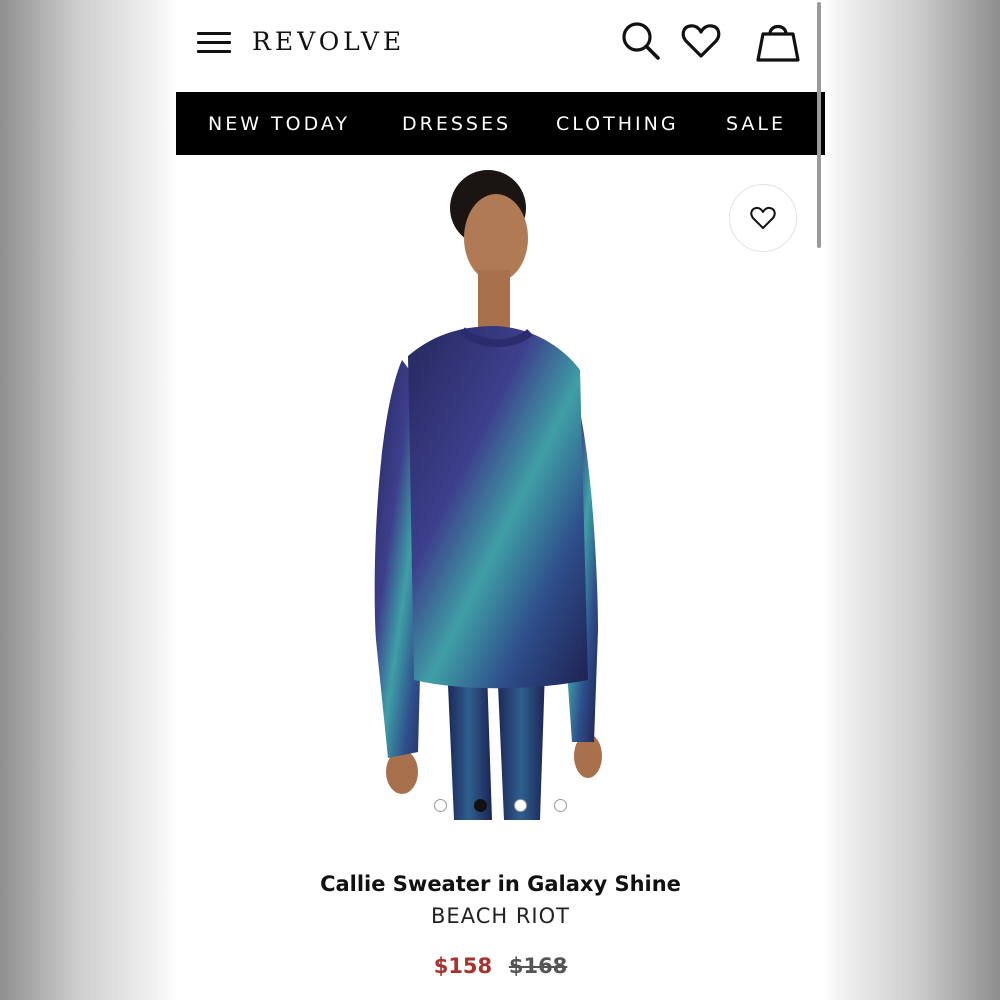 This screenshot has height=1000, width=1000. I want to click on wishlist-button, so click(763, 218).